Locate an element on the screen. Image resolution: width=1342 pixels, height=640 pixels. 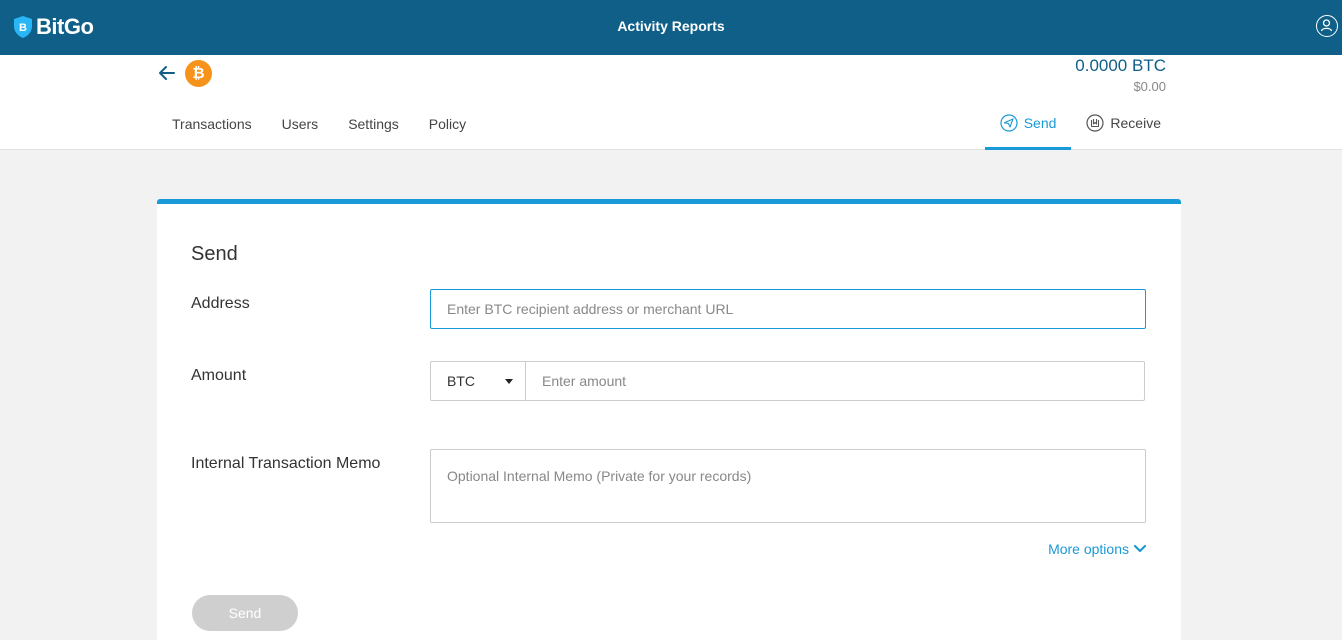
user-icon is located at coordinates (1326, 25).